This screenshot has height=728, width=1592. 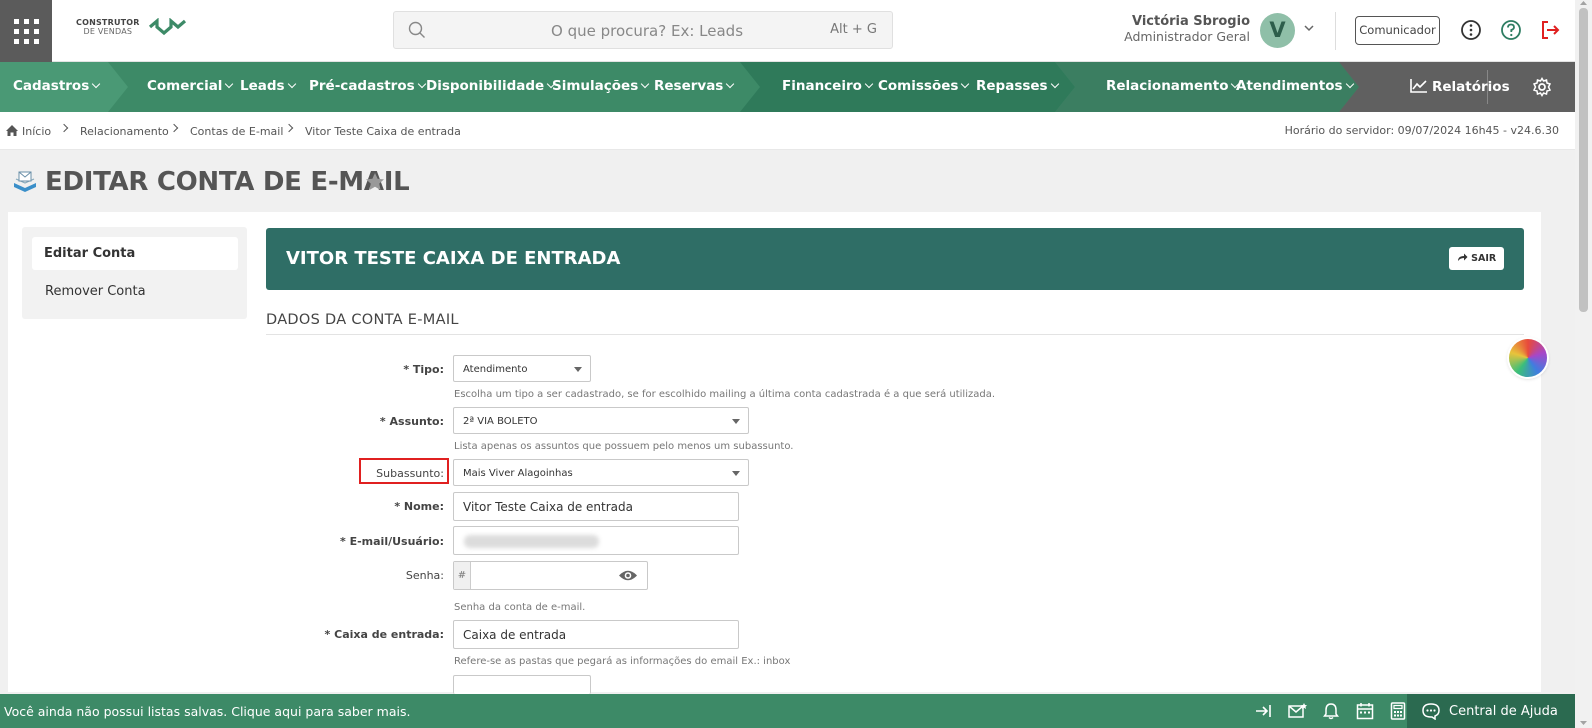 I want to click on email-value-redacted, so click(x=531, y=541).